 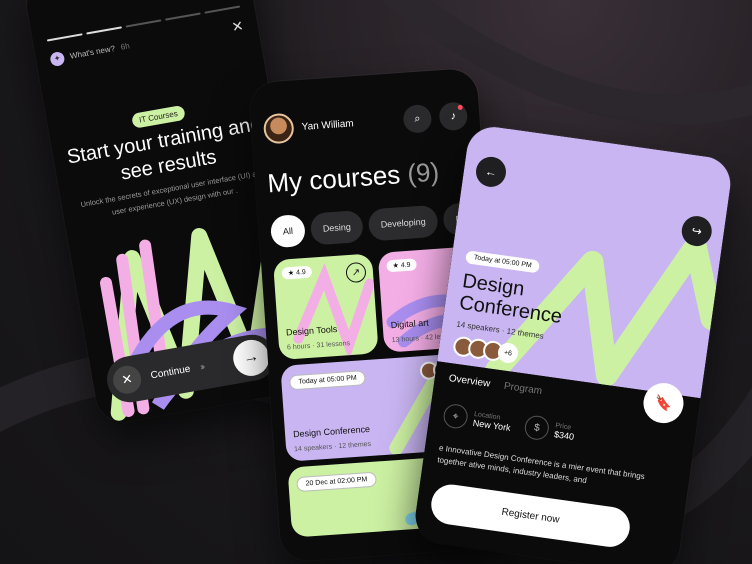 What do you see at coordinates (147, 42) in the screenshot?
I see `story-header: ✦ What's new? 6h ✕` at bounding box center [147, 42].